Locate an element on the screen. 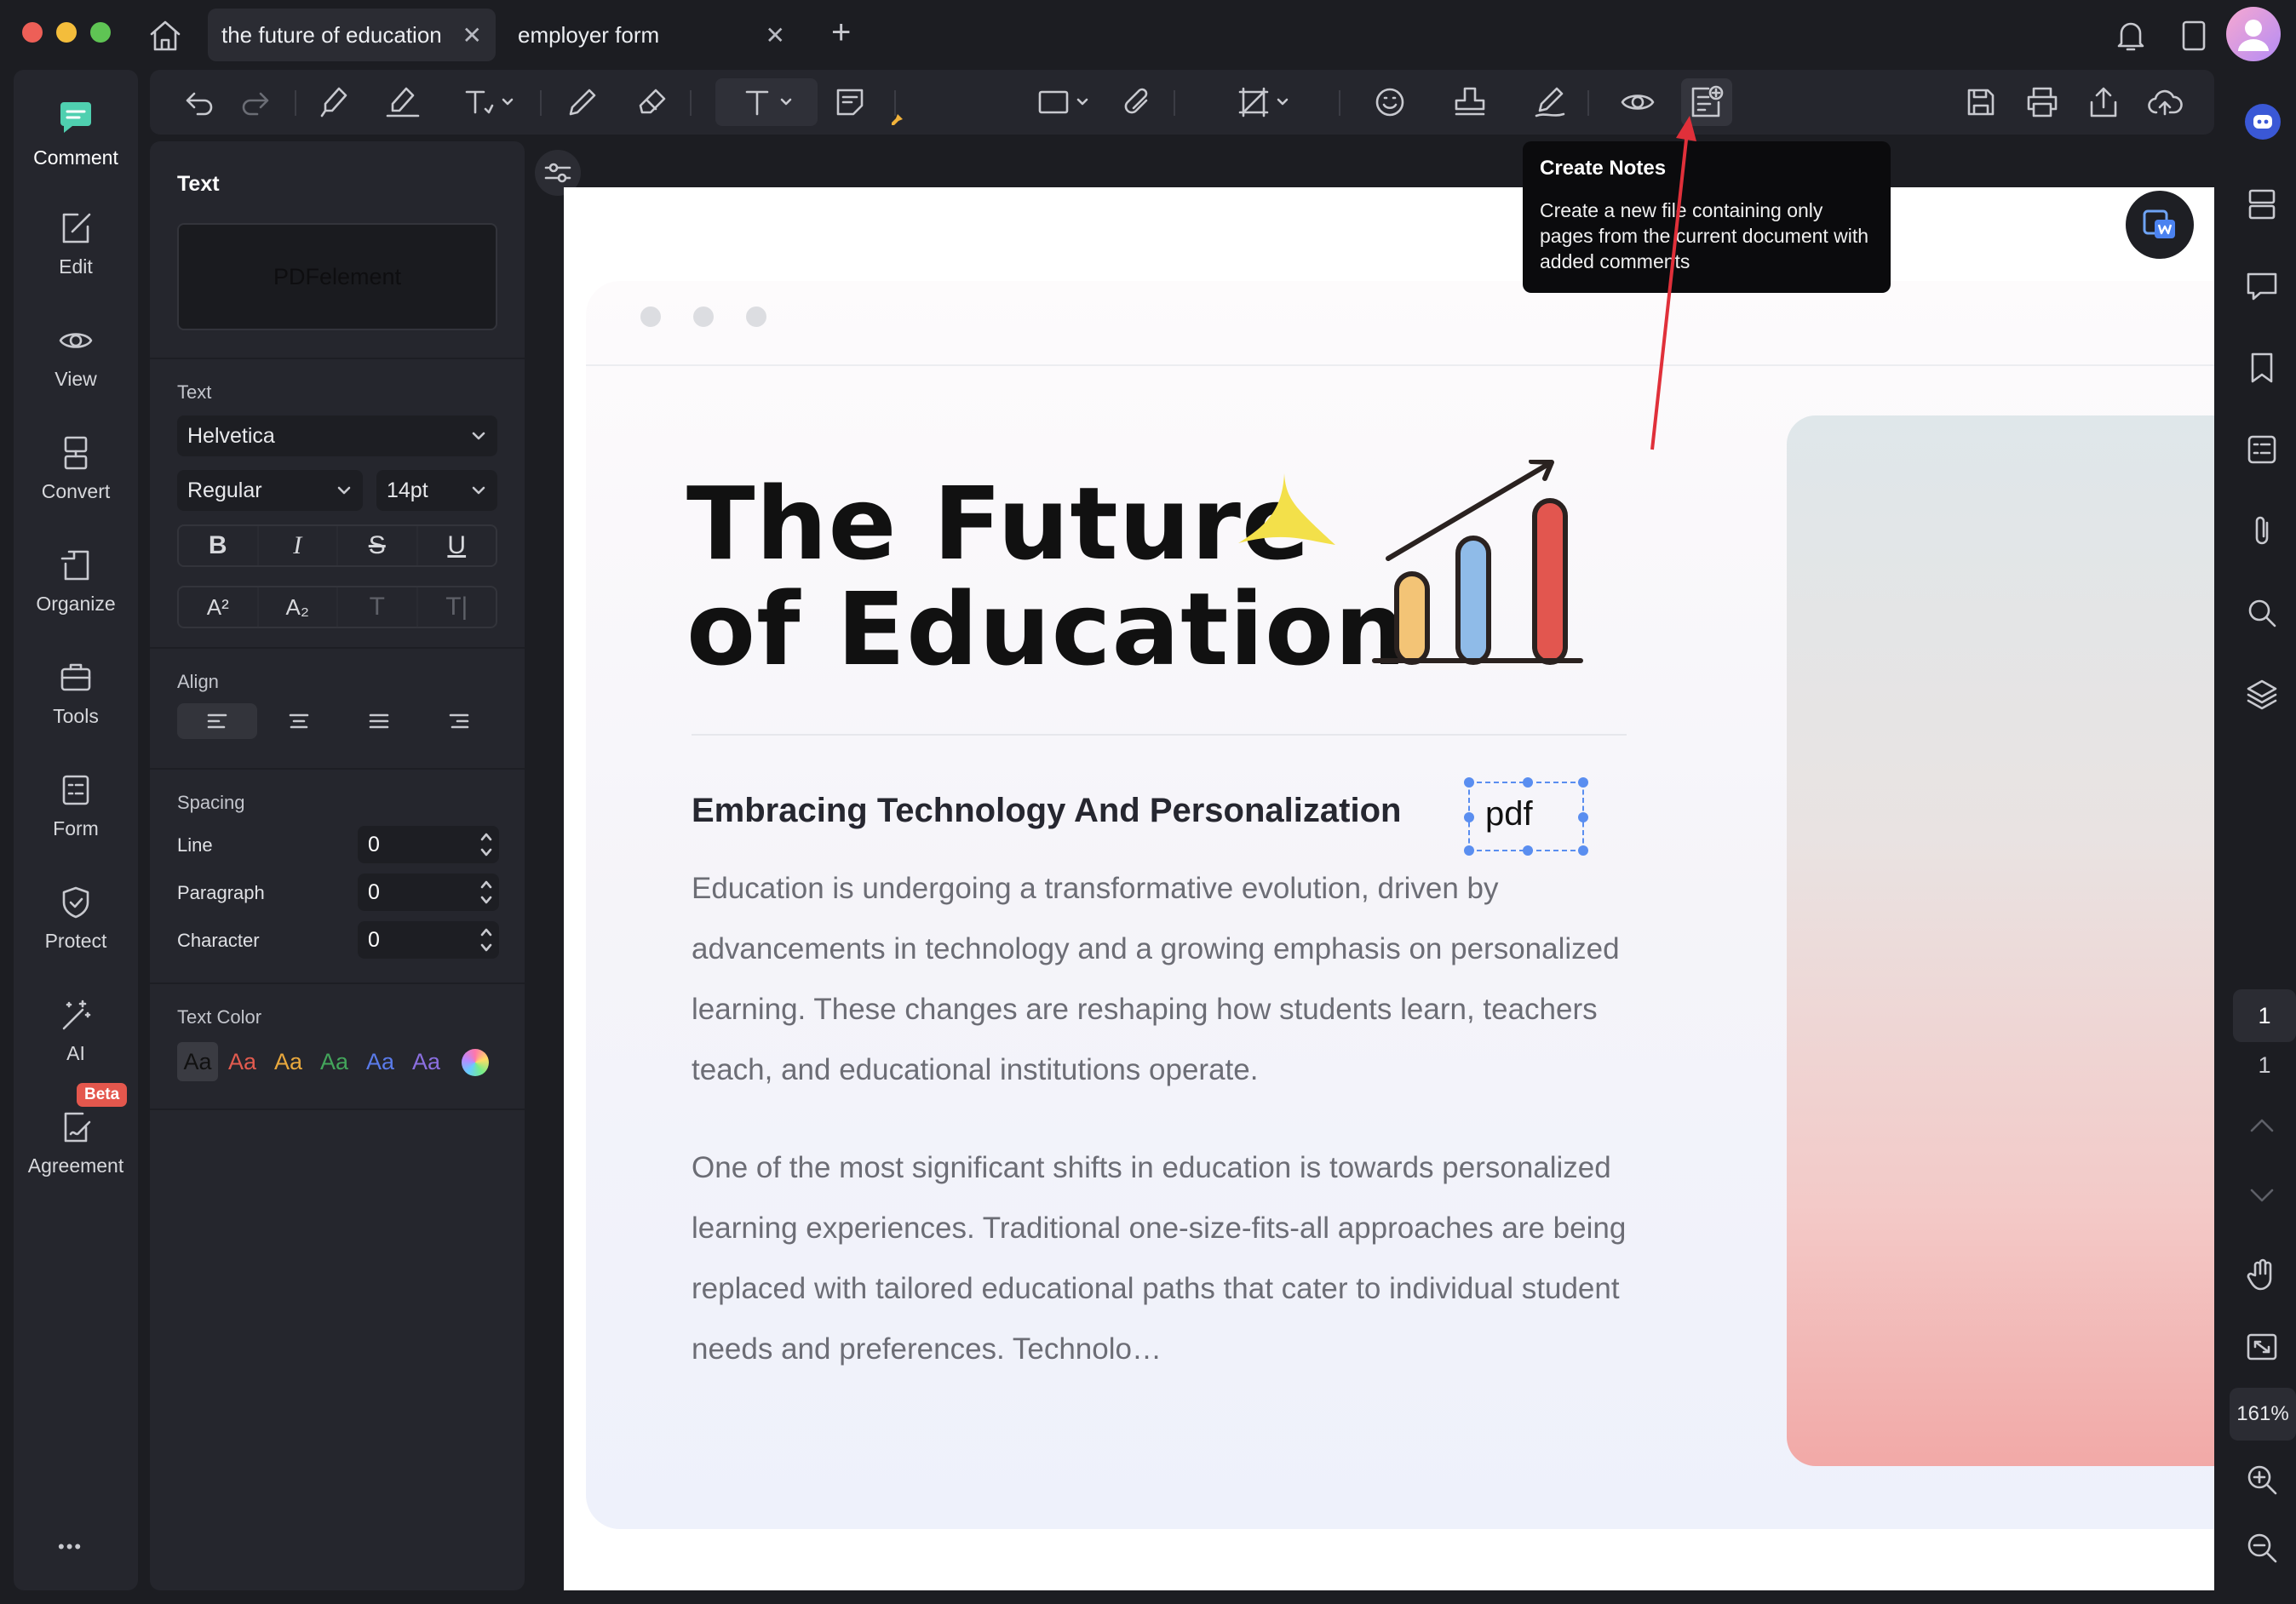  measure-dropdown is located at coordinates (1263, 102).